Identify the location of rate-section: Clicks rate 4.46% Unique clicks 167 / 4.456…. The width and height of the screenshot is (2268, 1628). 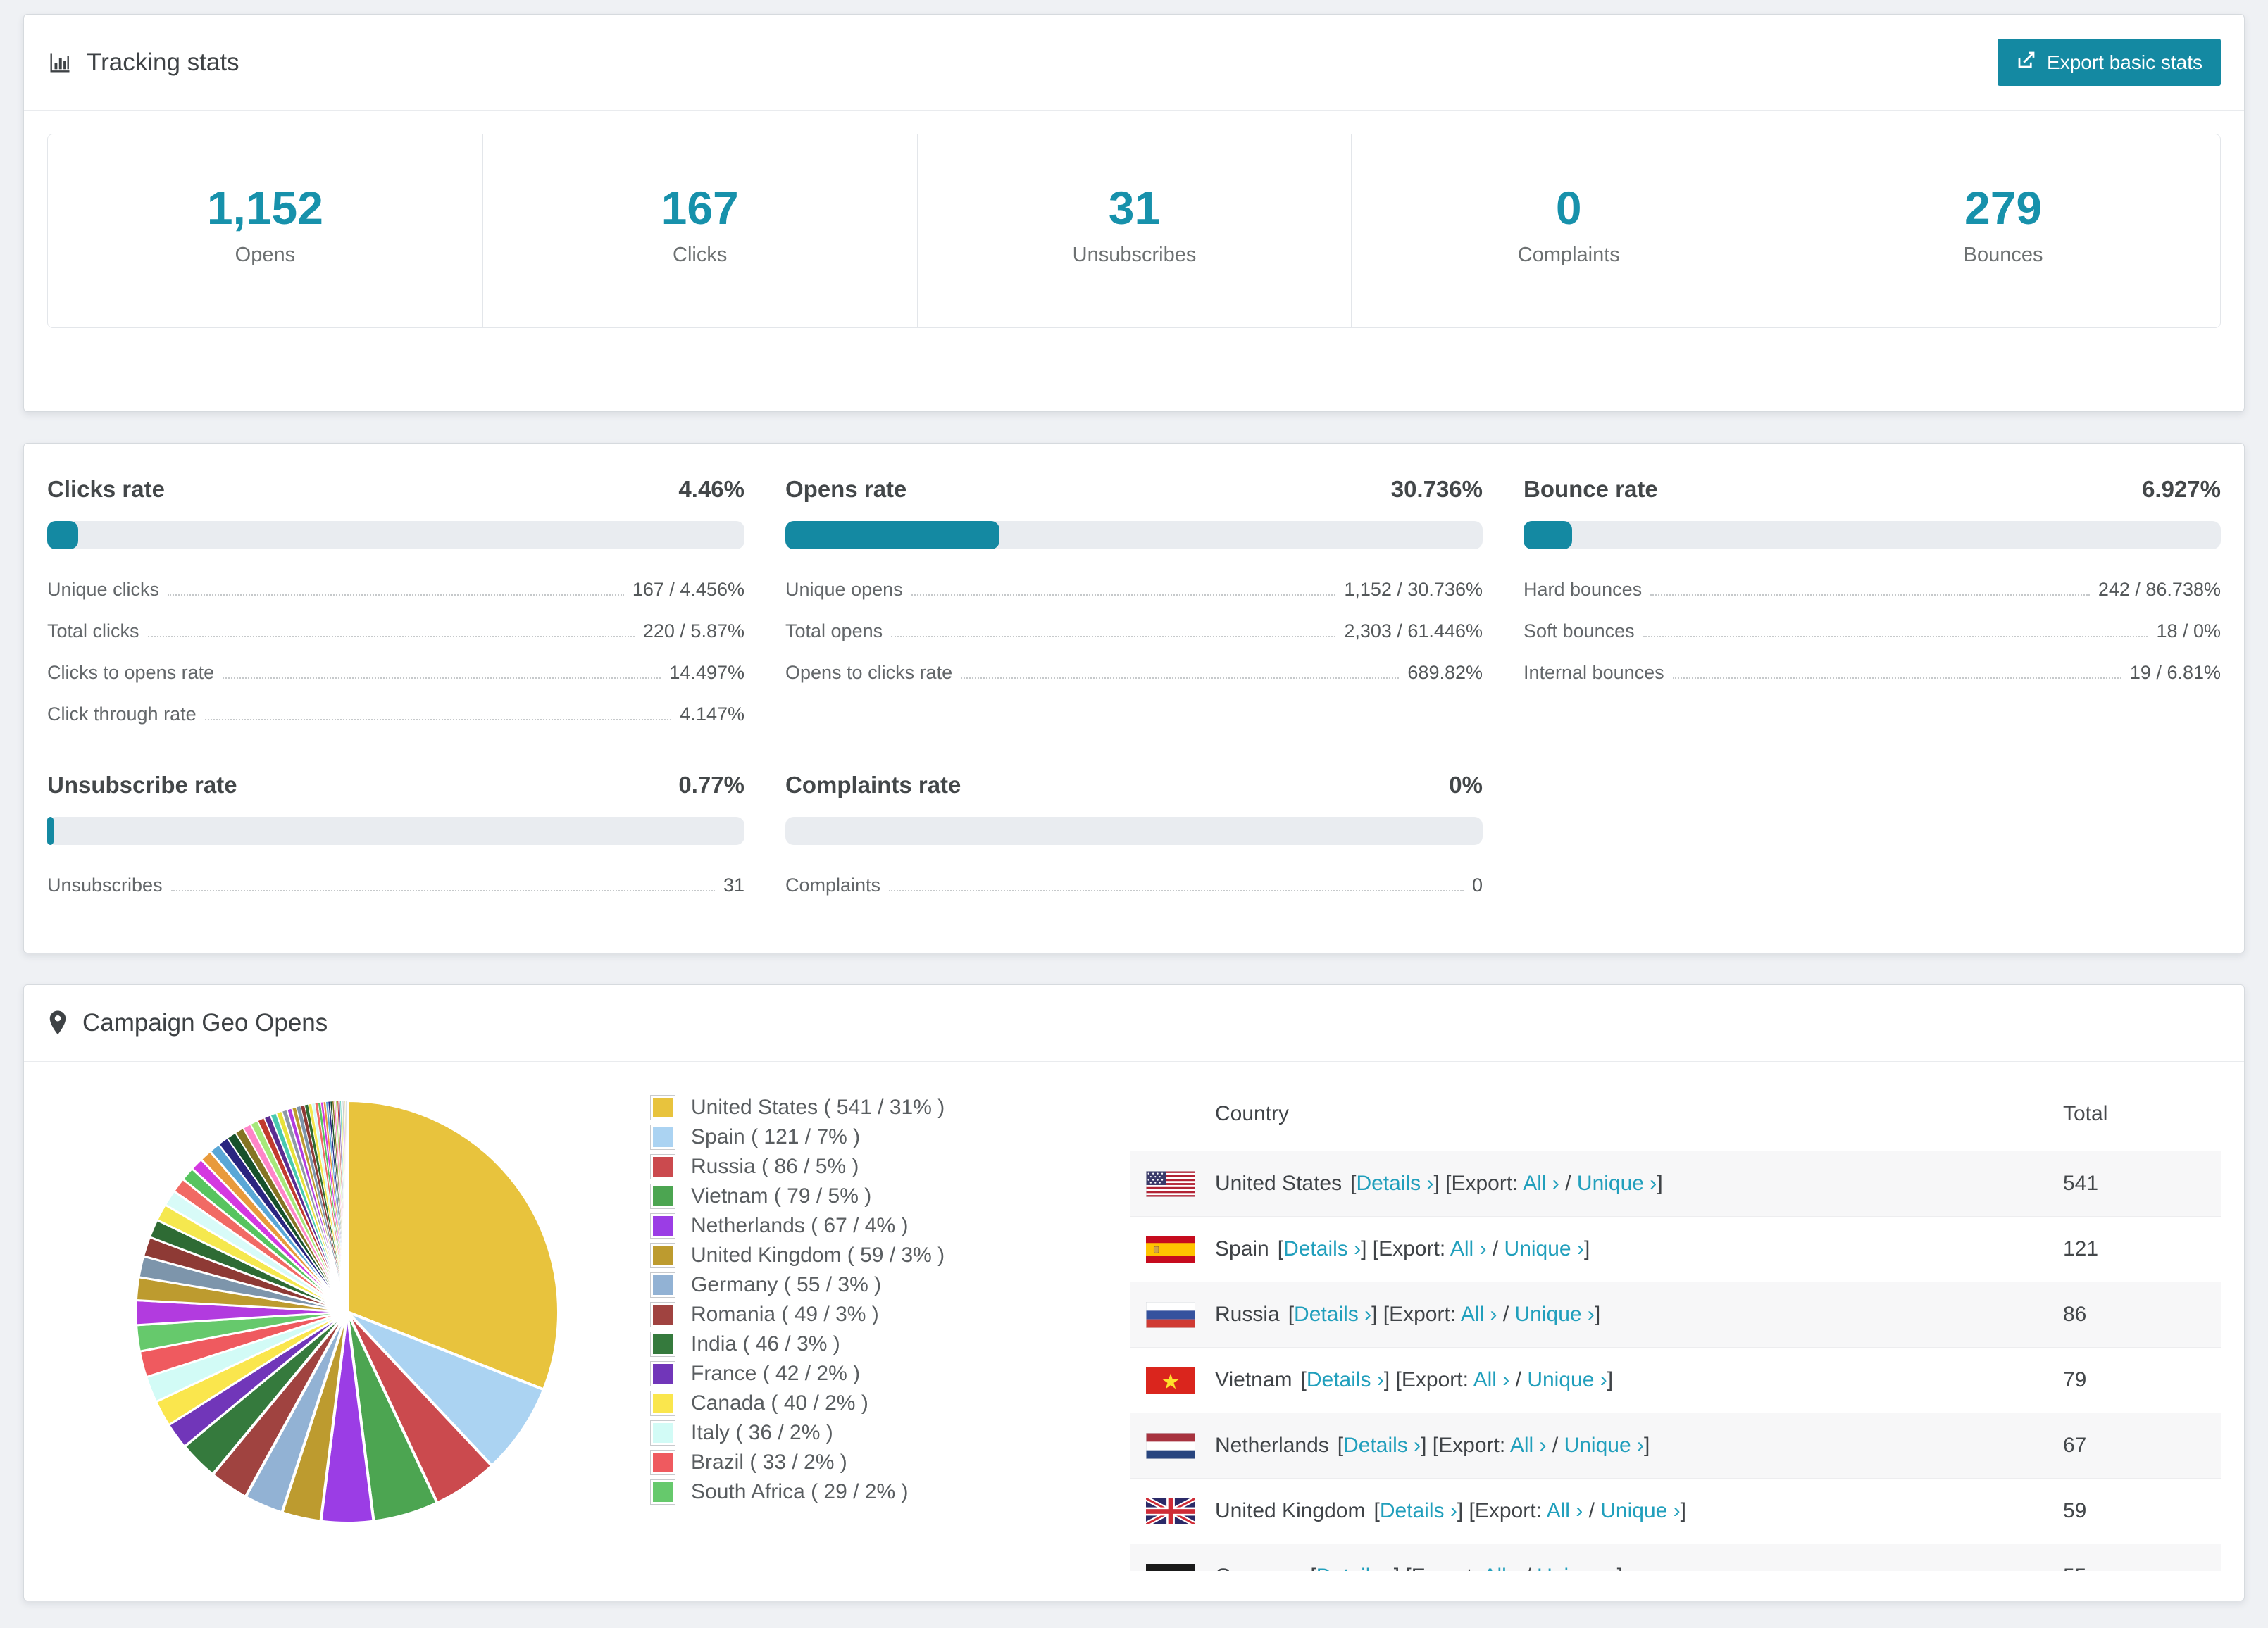
(396, 600).